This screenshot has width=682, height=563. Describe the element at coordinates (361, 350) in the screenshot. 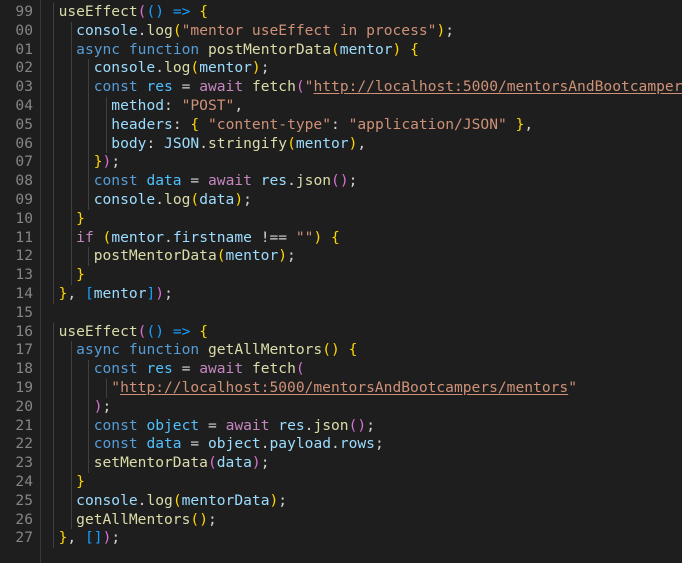

I see `code-line: async function getAllMentors() {` at that location.